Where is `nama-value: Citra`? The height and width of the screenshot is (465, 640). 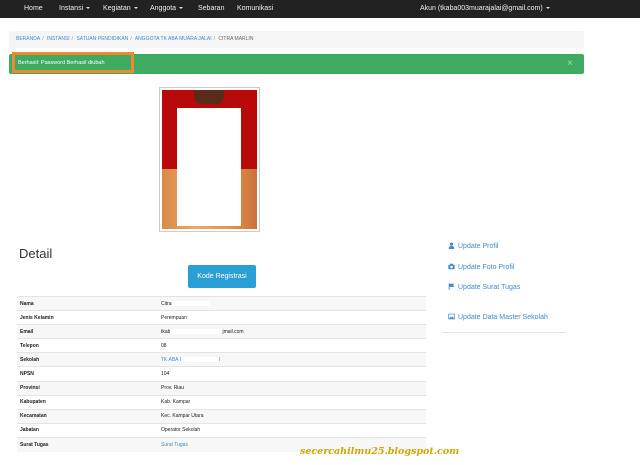 nama-value: Citra is located at coordinates (166, 303).